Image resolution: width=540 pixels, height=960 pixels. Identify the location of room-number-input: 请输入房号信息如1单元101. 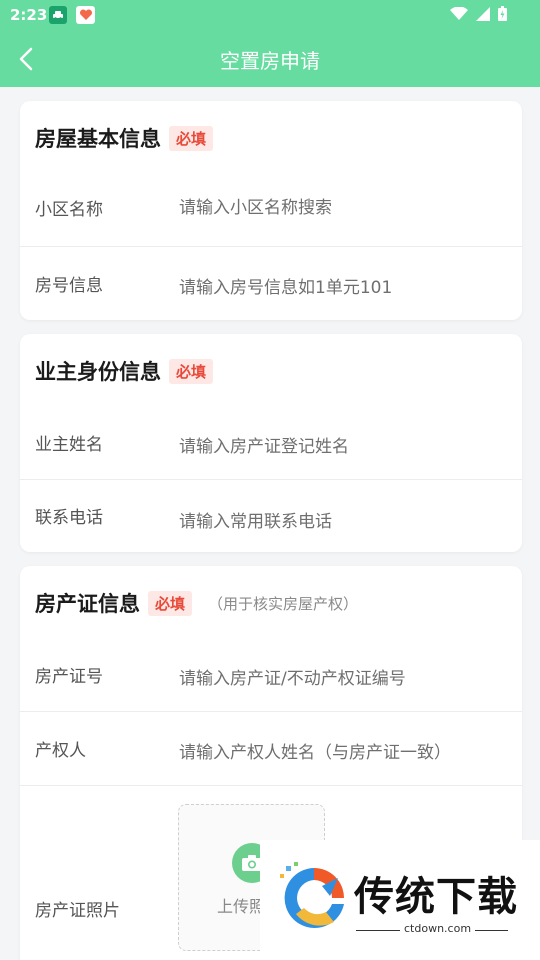
(285, 285).